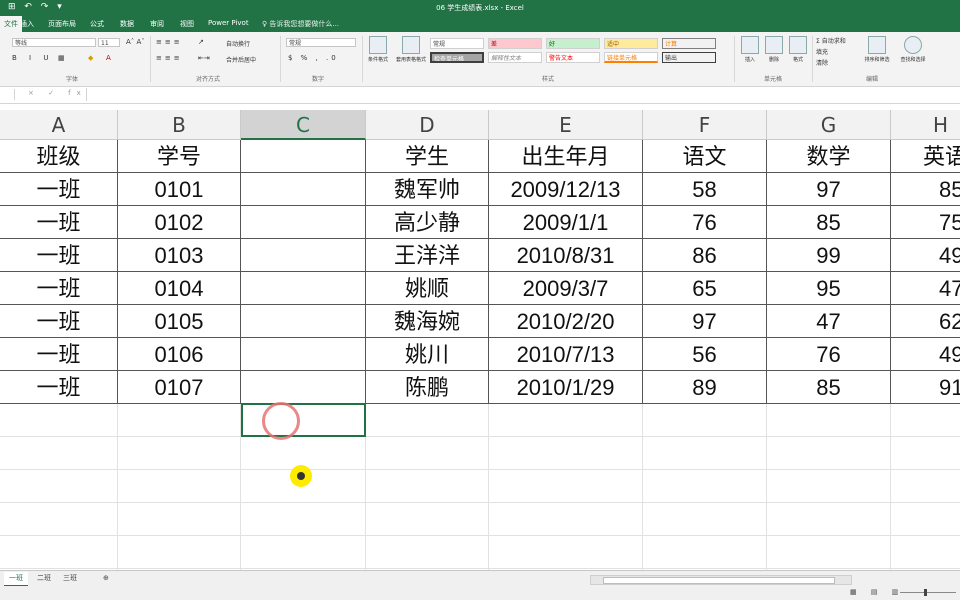 The image size is (960, 600). I want to click on column-header-g: G, so click(829, 125).